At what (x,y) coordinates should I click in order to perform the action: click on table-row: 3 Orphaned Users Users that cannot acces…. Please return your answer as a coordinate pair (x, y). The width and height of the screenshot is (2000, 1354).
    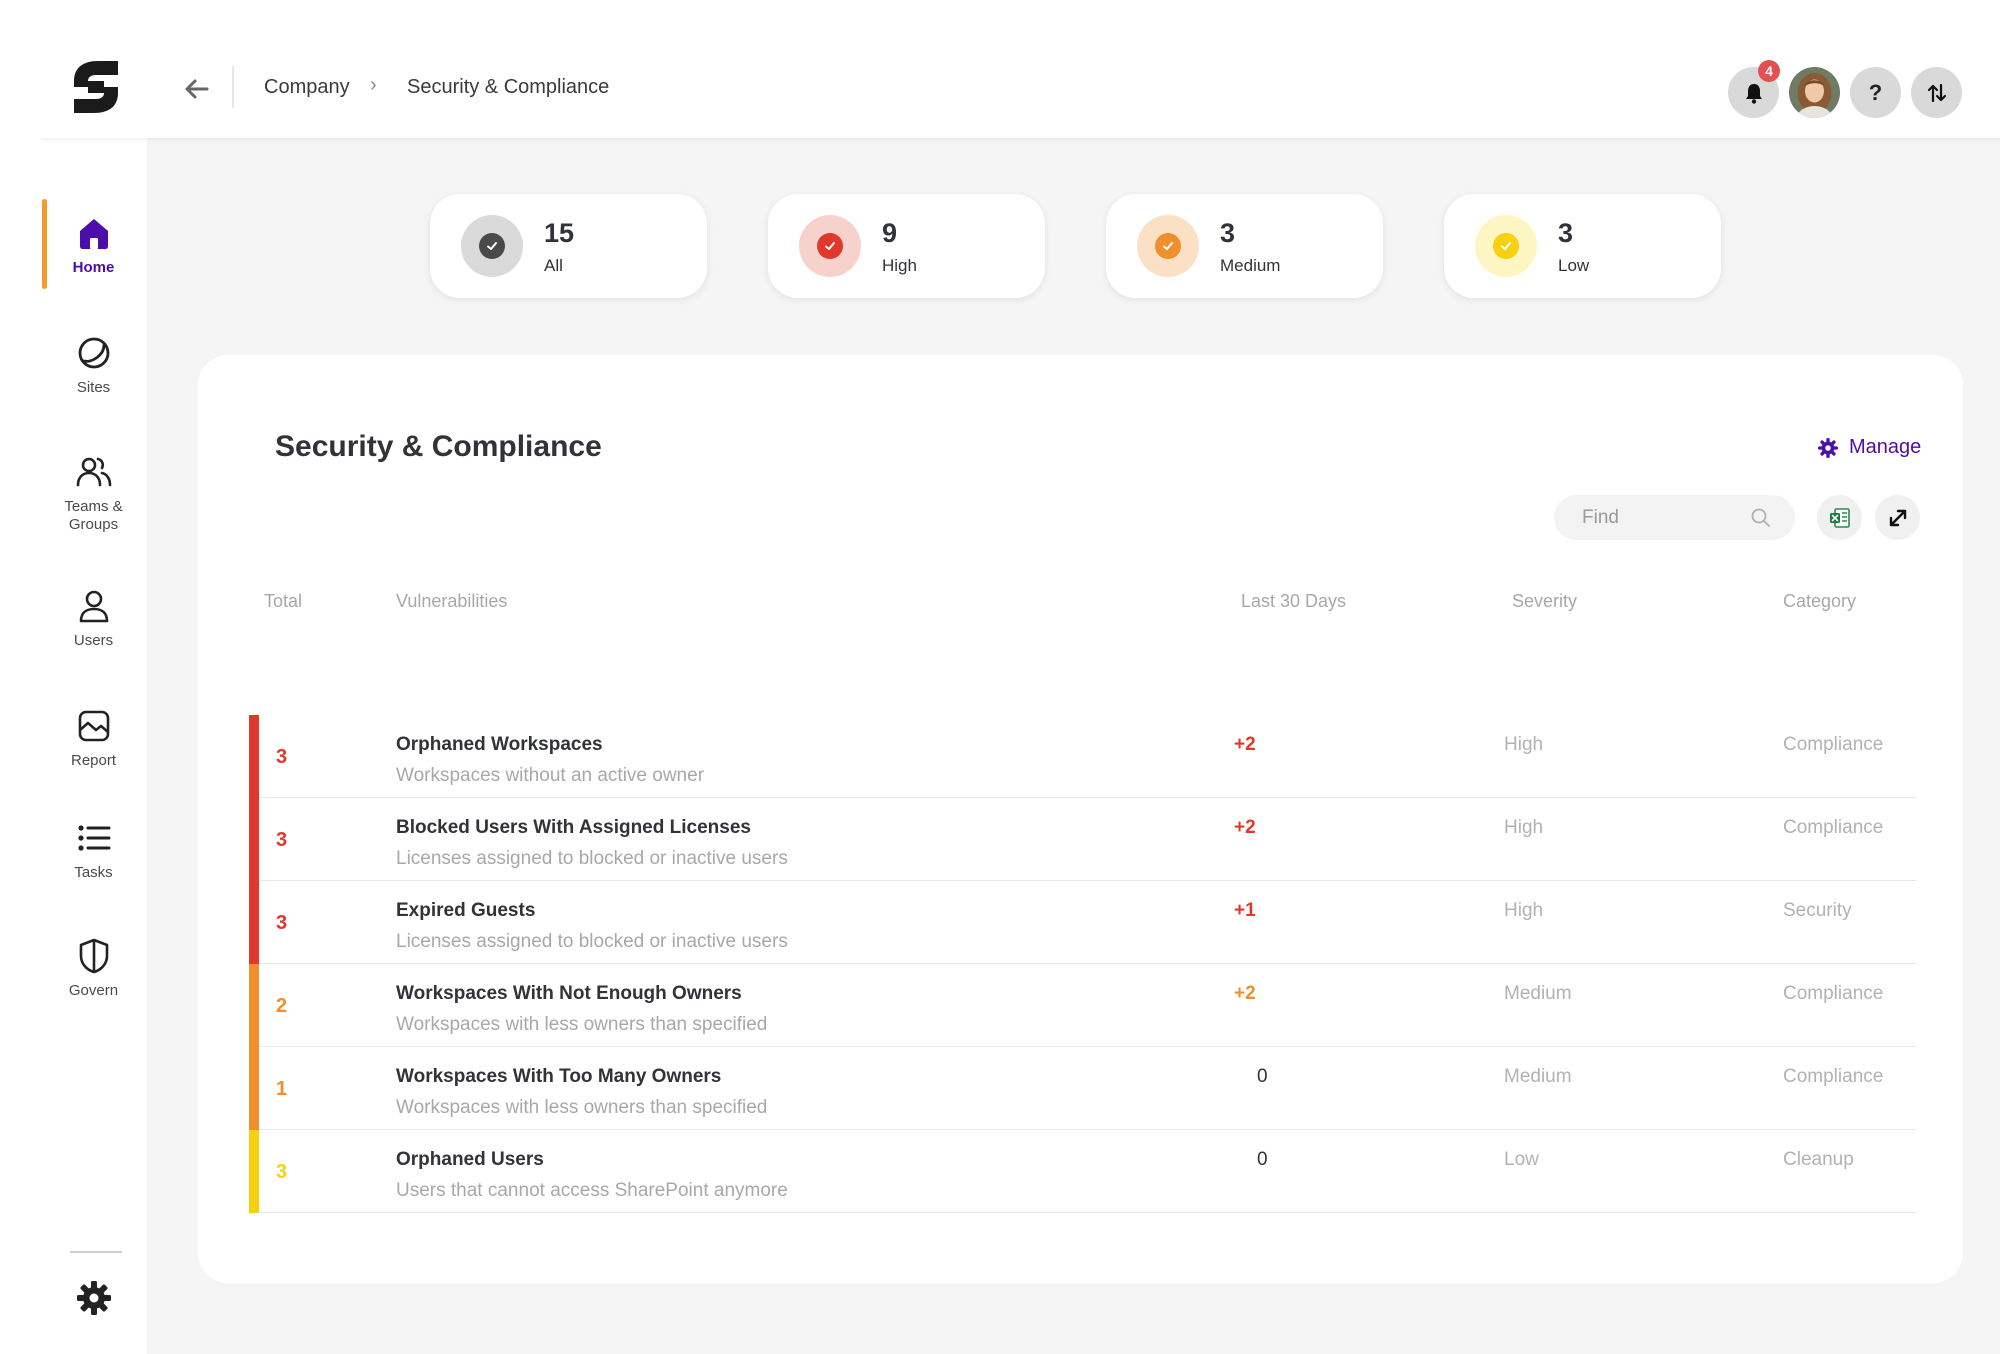
    Looking at the image, I should click on (1082, 1171).